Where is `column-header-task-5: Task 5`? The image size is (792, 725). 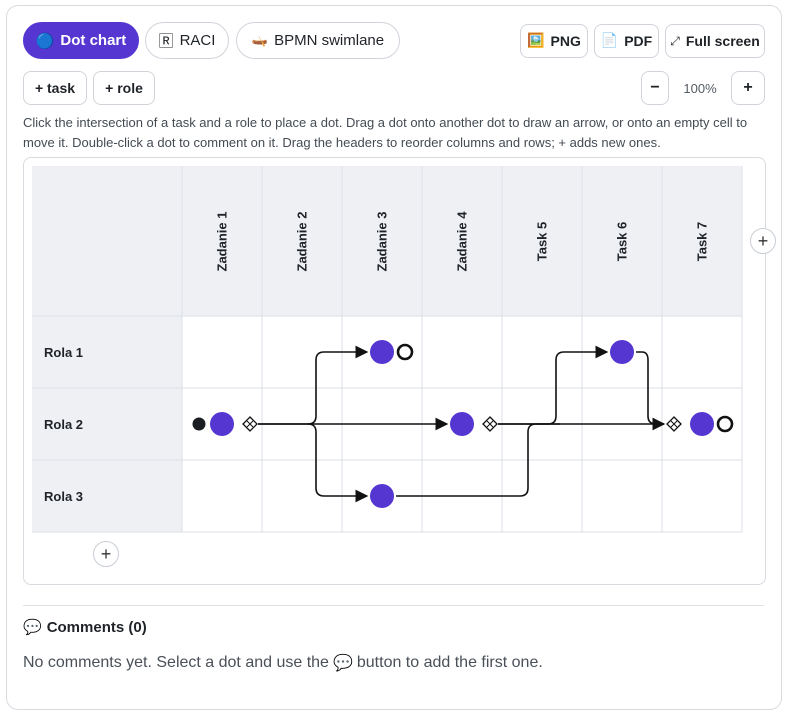
column-header-task-5: Task 5 is located at coordinates (542, 241).